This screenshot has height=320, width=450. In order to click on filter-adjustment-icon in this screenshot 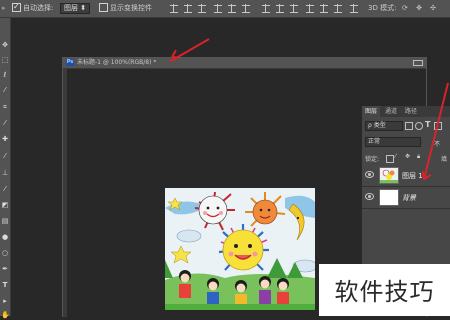, I will do `click(419, 126)`.